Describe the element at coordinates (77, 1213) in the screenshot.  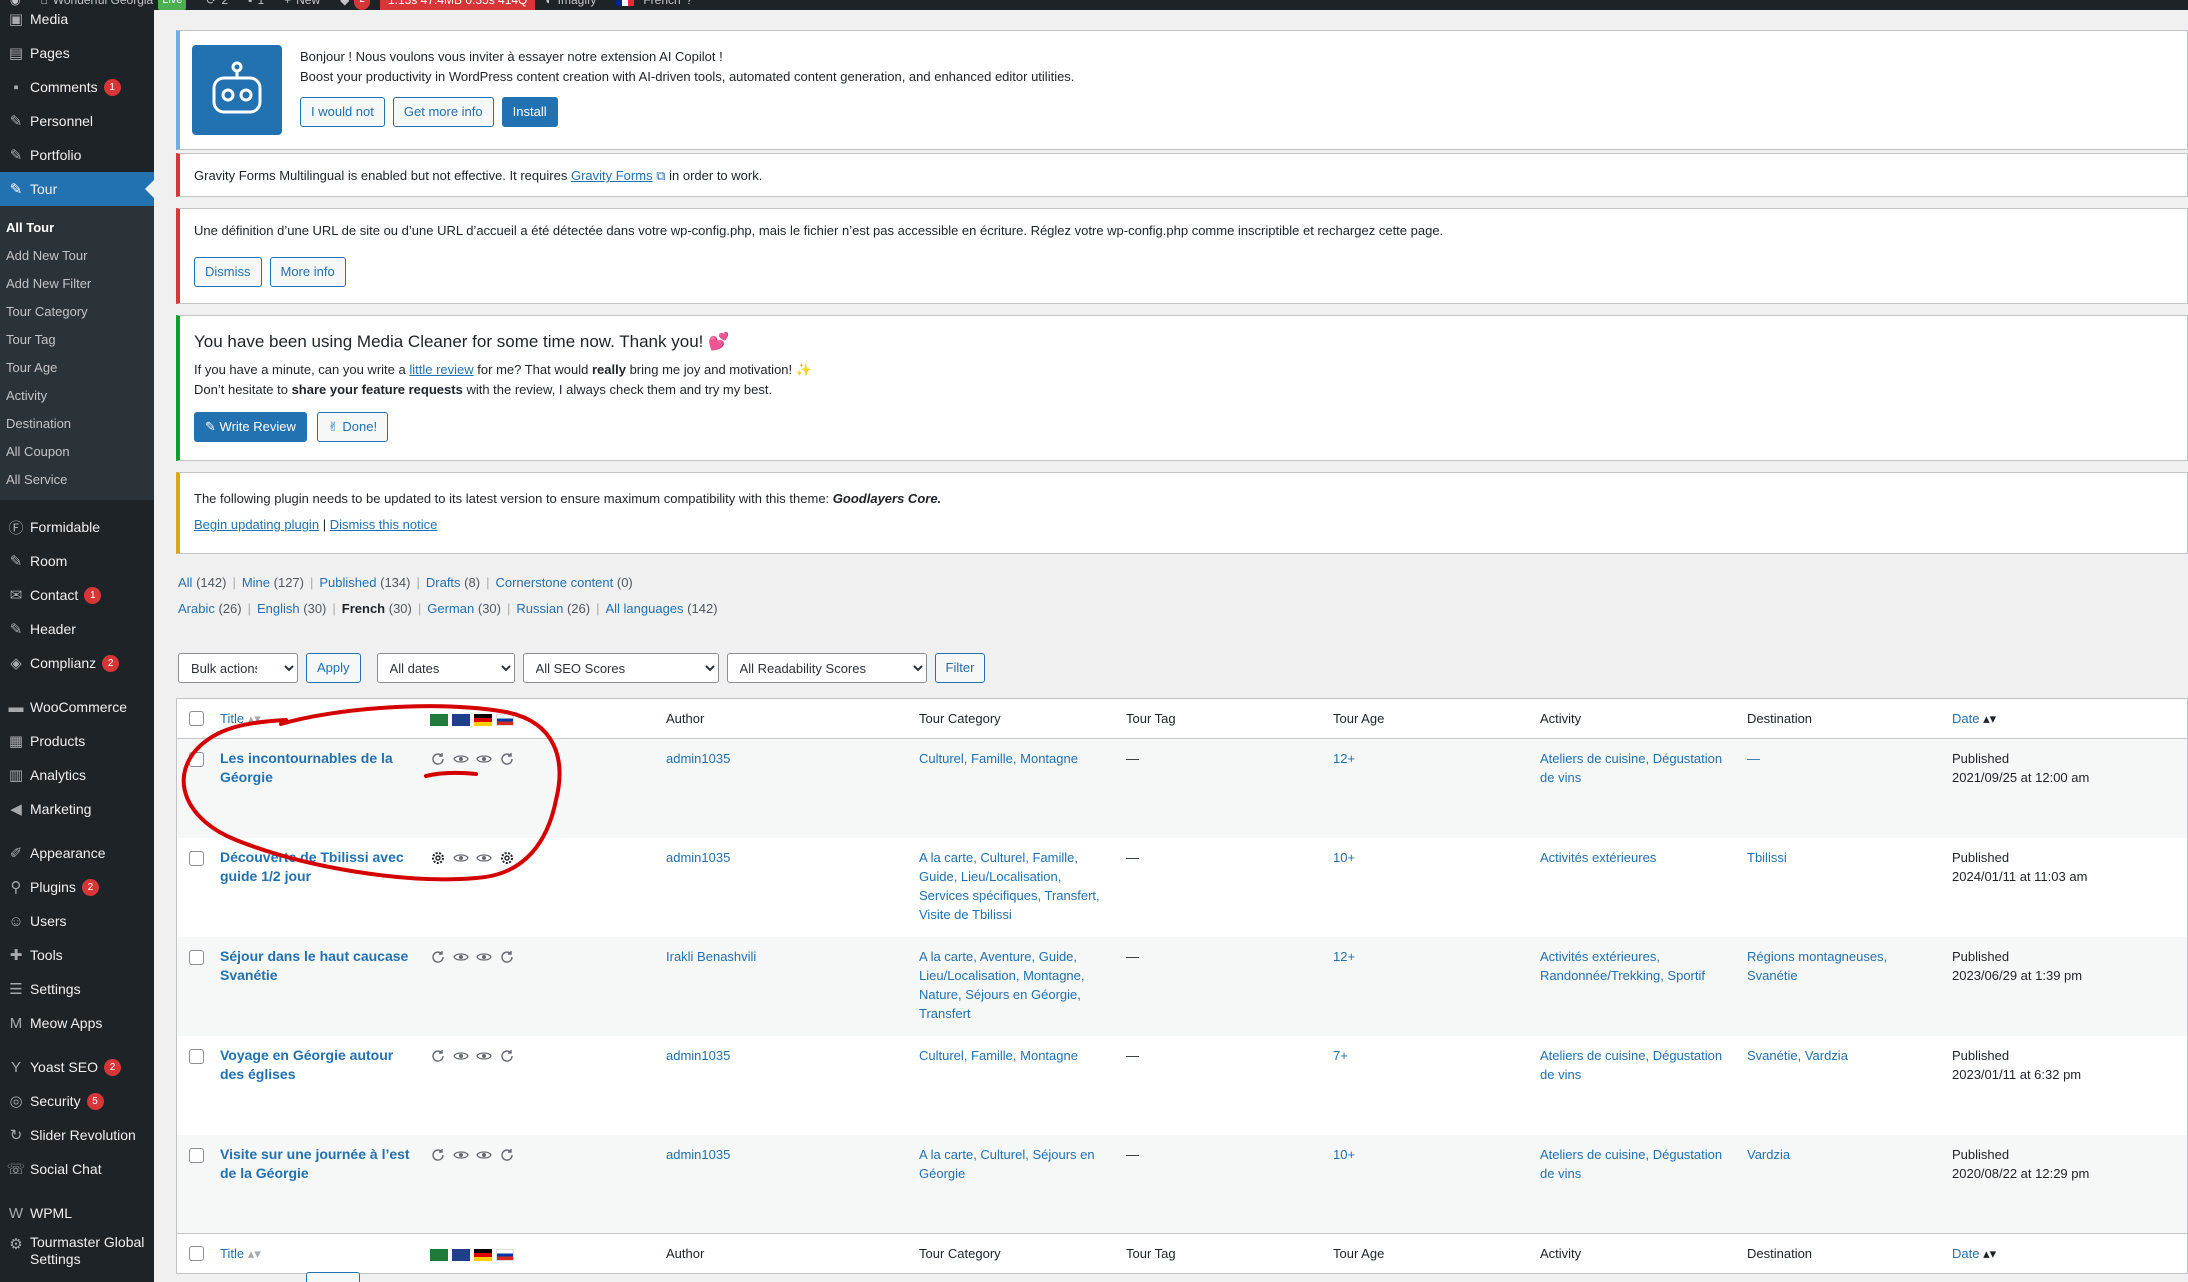
I see `sidebar-item-wpml: W WPML` at that location.